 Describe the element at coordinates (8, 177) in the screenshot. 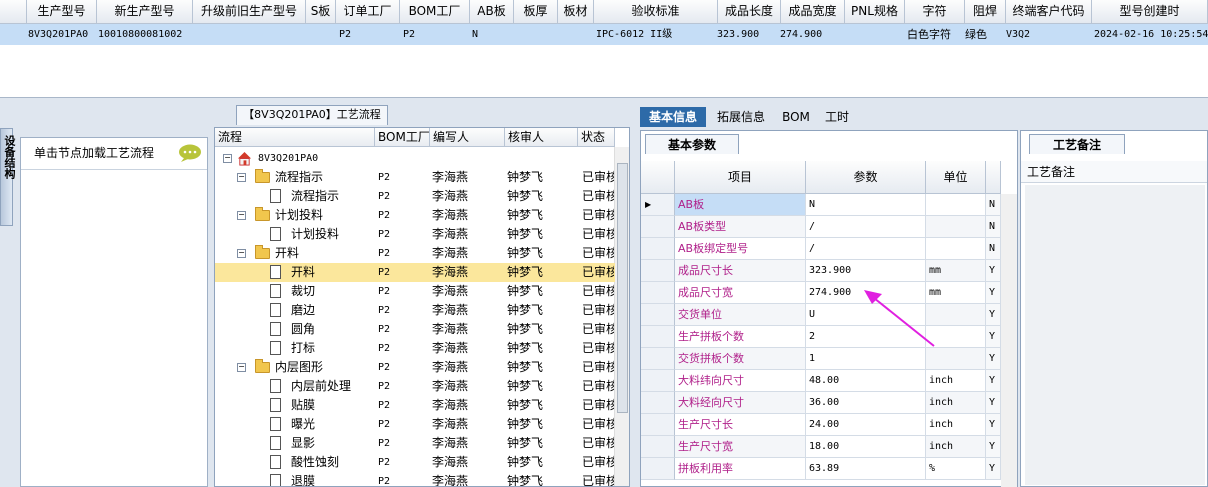

I see `side-tab-equipment: 设备结构` at that location.